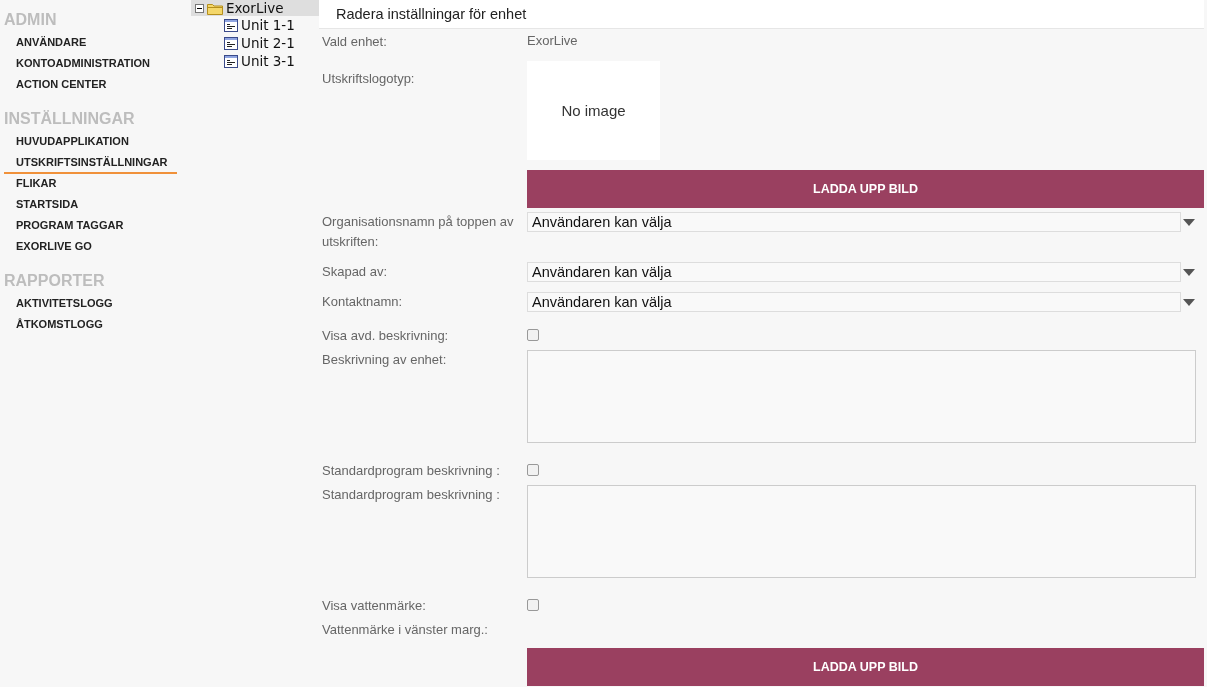  I want to click on image-field: No image, so click(593, 110).